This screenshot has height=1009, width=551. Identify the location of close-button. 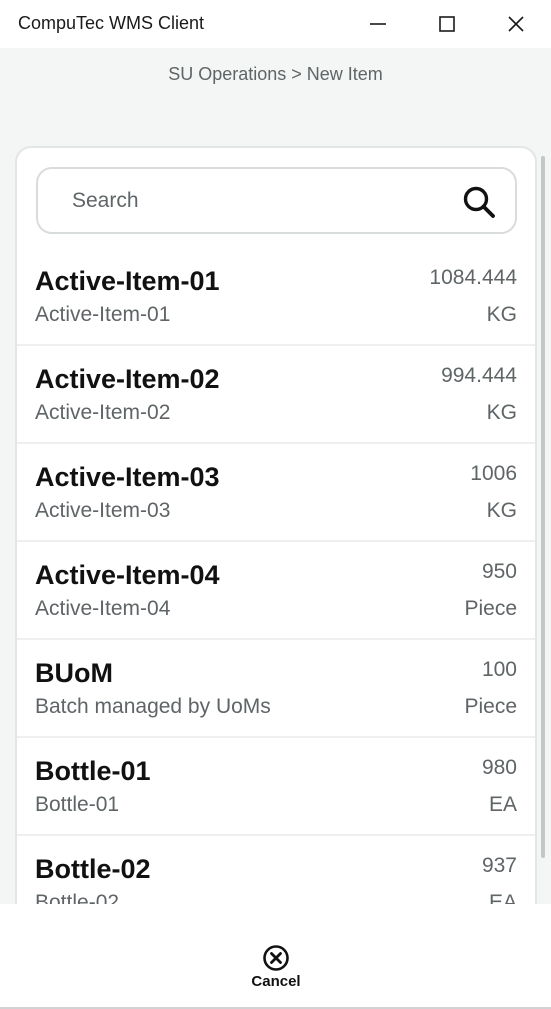
(516, 24).